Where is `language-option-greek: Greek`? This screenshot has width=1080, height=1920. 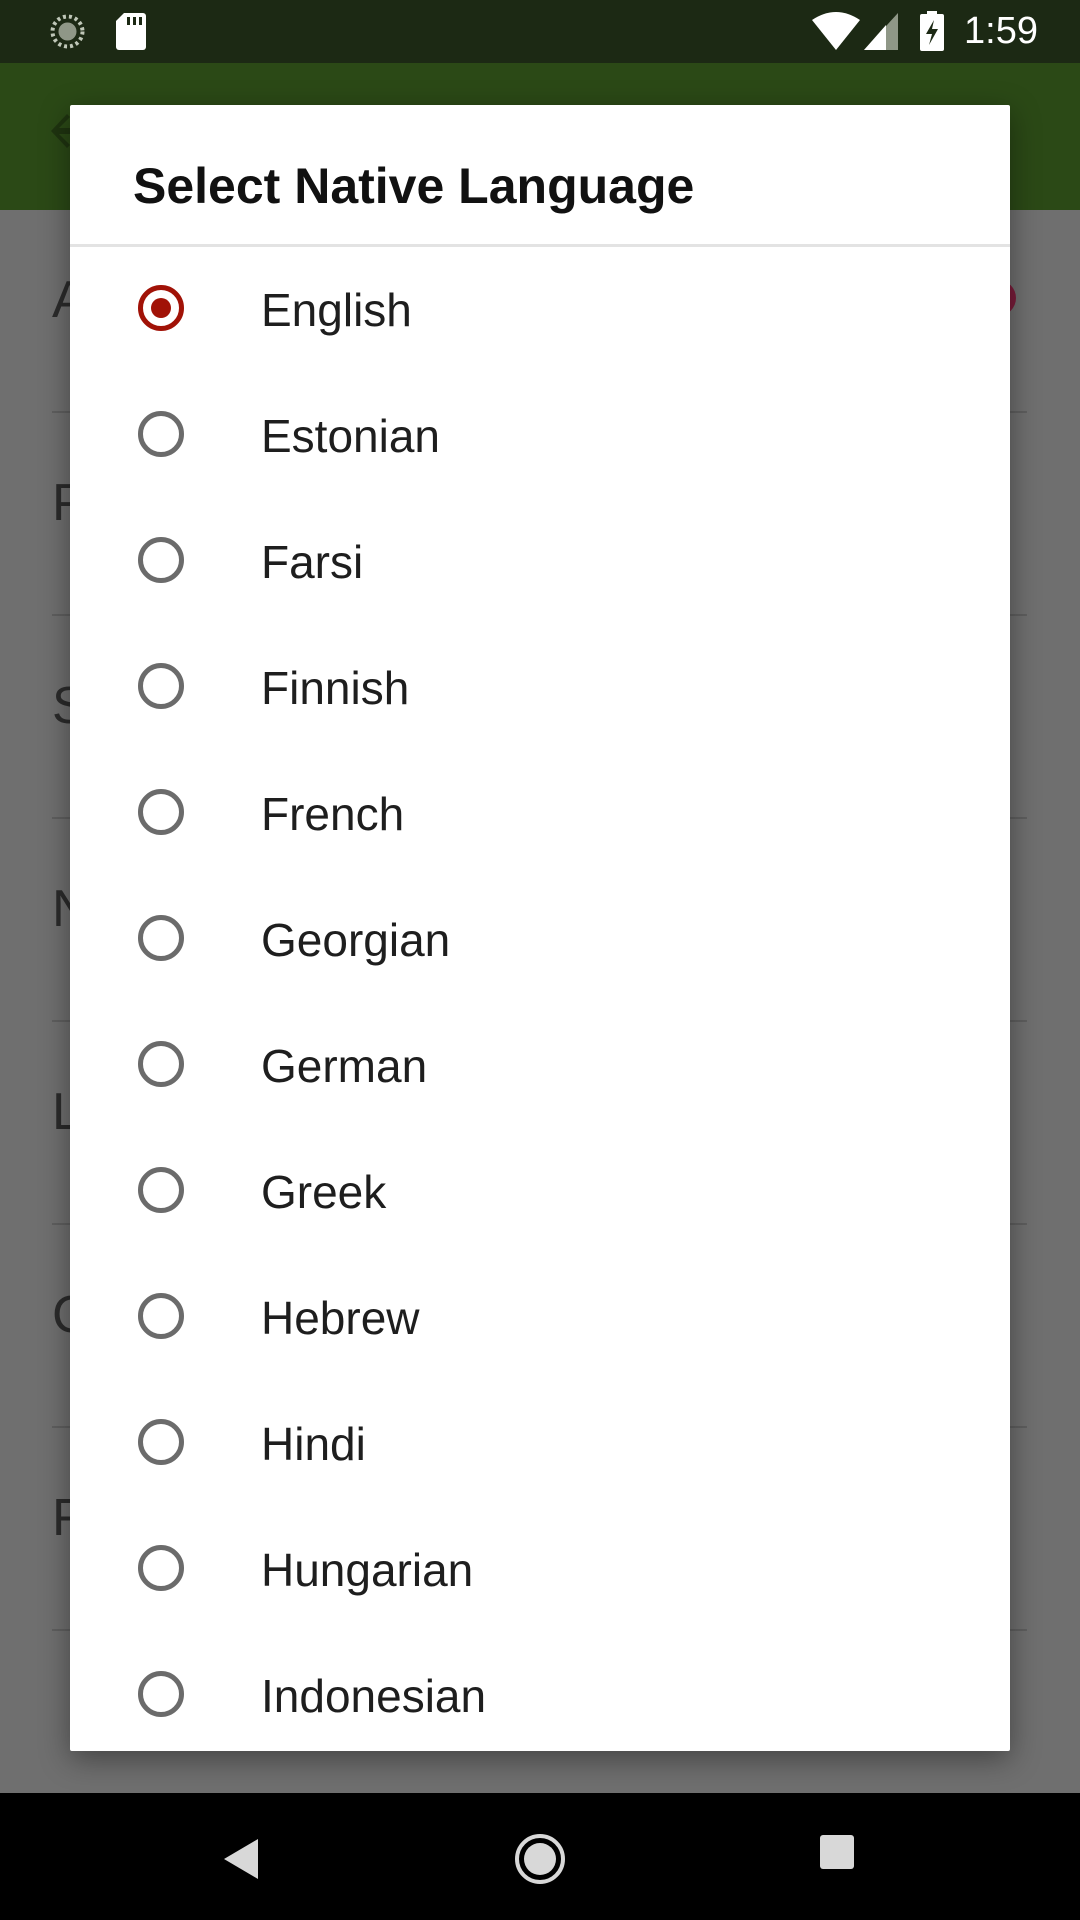 language-option-greek: Greek is located at coordinates (540, 1192).